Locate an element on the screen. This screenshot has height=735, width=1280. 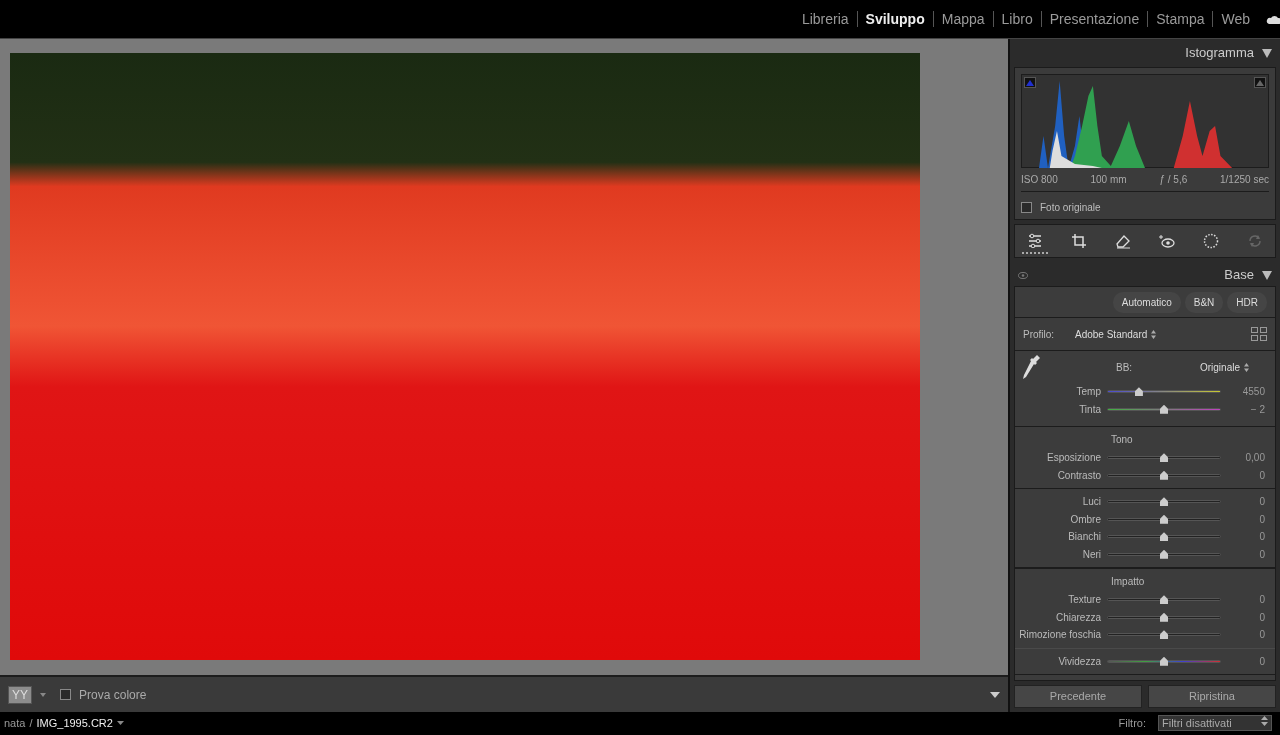
module-tab: Stampa is located at coordinates (1180, 19).